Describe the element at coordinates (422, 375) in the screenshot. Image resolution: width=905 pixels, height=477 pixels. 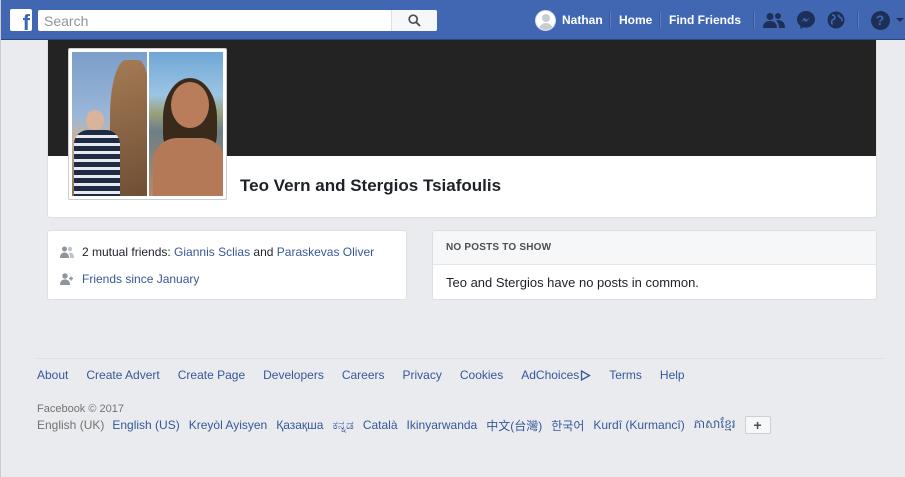
I see `footer-link-privacy: Privacy` at that location.